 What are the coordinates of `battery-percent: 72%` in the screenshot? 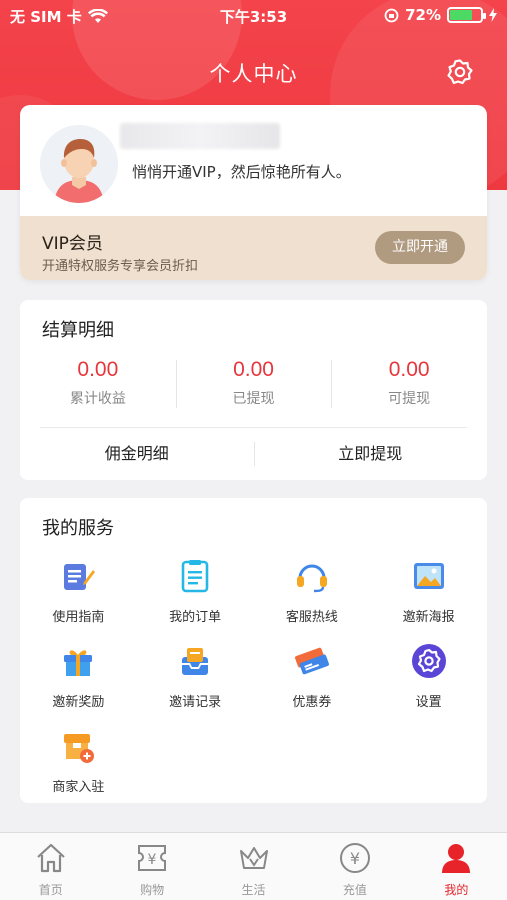 It's located at (423, 15).